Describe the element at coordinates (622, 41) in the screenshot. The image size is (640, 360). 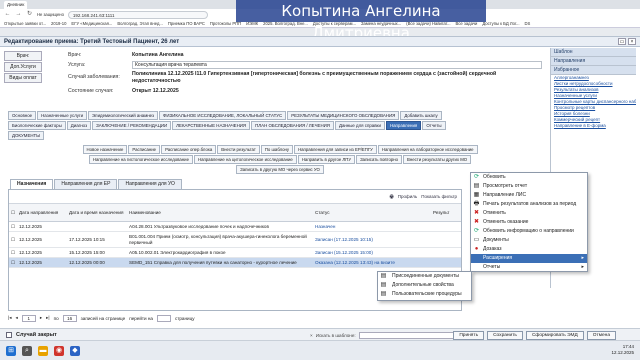
I see `restore-icon: ▭` at that location.